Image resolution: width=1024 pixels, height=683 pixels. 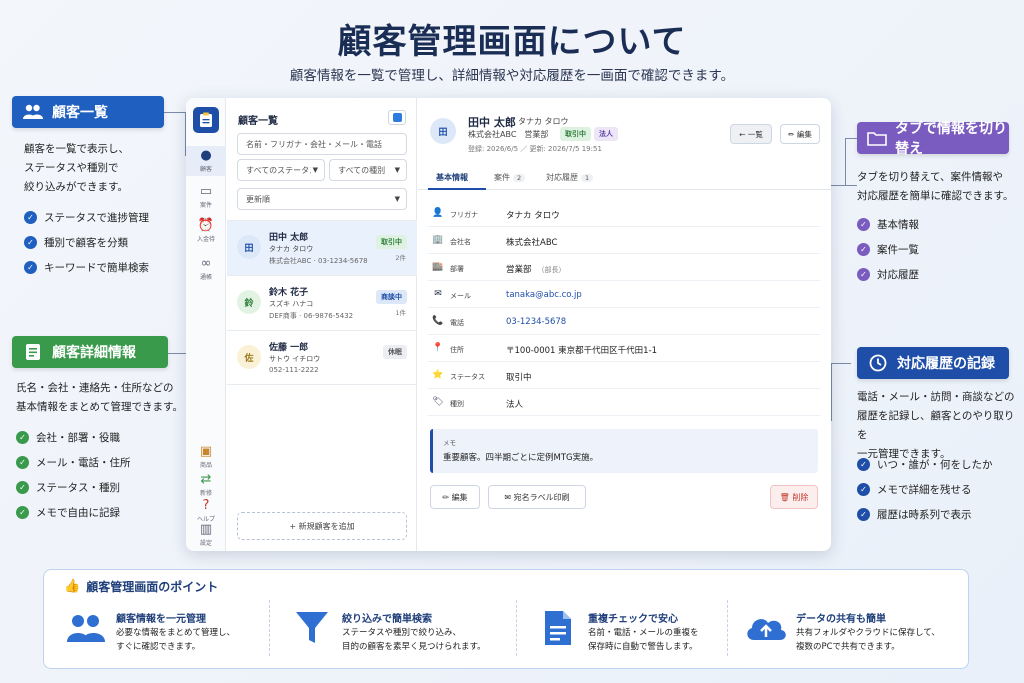 I want to click on rail-item-products: ▣ 商品, so click(x=206, y=456).